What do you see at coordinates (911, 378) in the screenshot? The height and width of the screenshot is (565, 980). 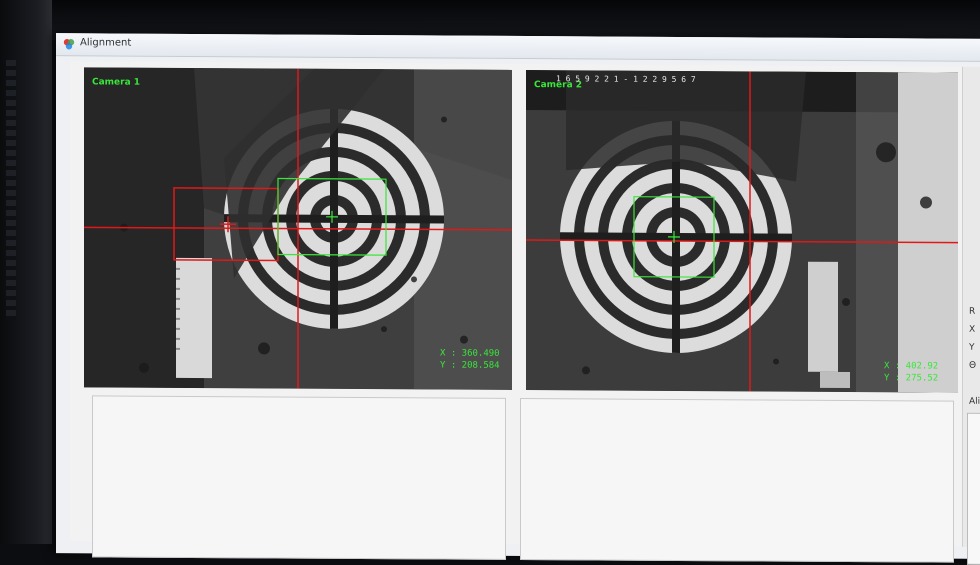 I see `camera-2-y-readout: Y : 275.52` at bounding box center [911, 378].